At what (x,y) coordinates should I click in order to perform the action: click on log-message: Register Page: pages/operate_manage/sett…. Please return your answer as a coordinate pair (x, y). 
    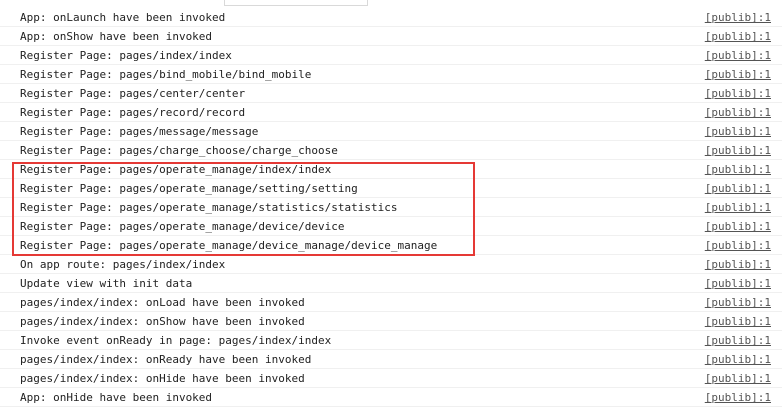
    Looking at the image, I should click on (189, 188).